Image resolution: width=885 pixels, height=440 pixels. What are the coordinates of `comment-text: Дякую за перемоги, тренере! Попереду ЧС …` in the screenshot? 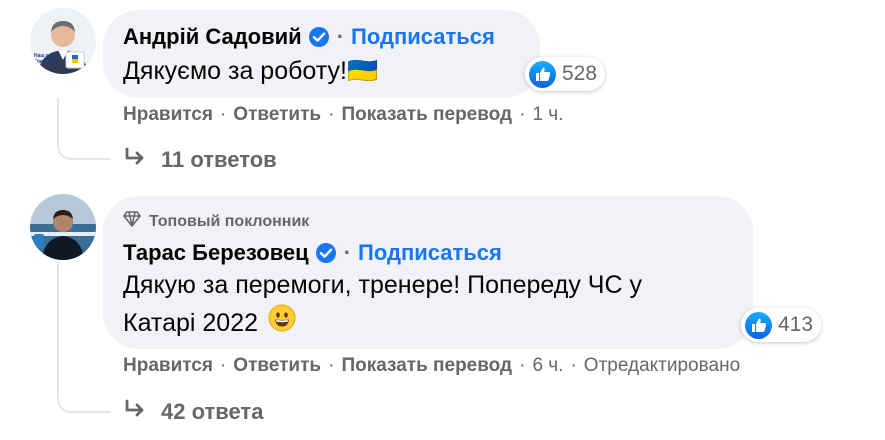 It's located at (382, 305).